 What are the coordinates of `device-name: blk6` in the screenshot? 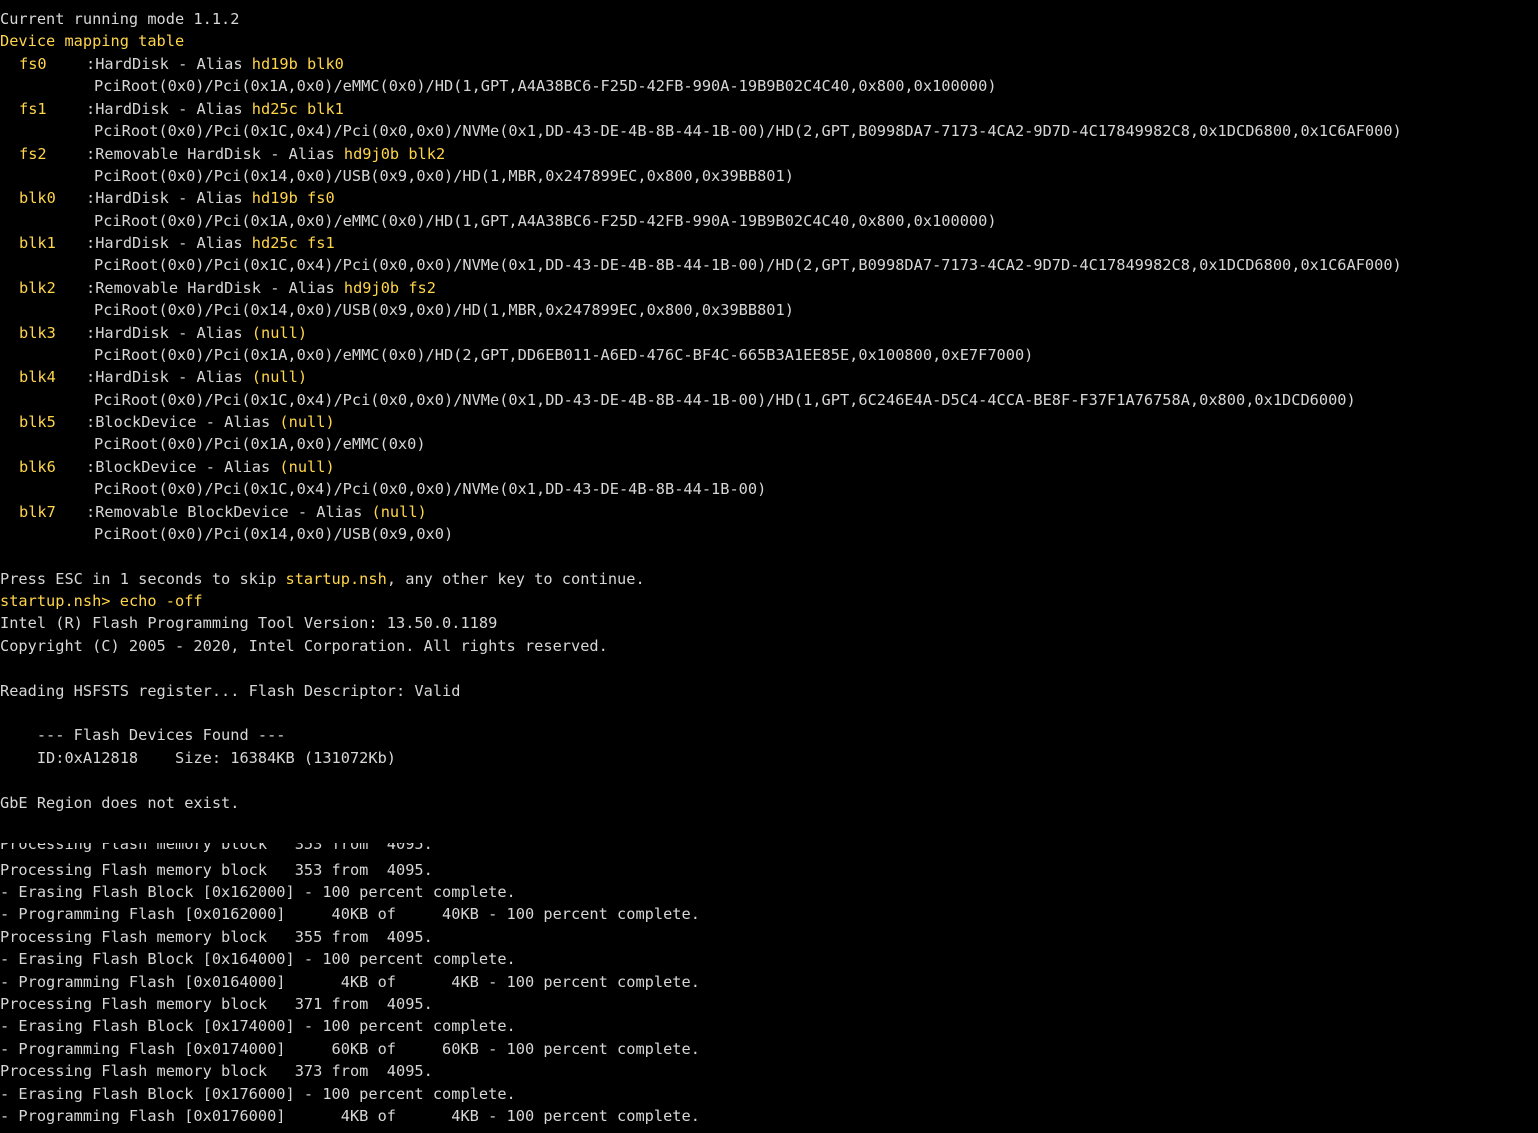 It's located at (37, 467).